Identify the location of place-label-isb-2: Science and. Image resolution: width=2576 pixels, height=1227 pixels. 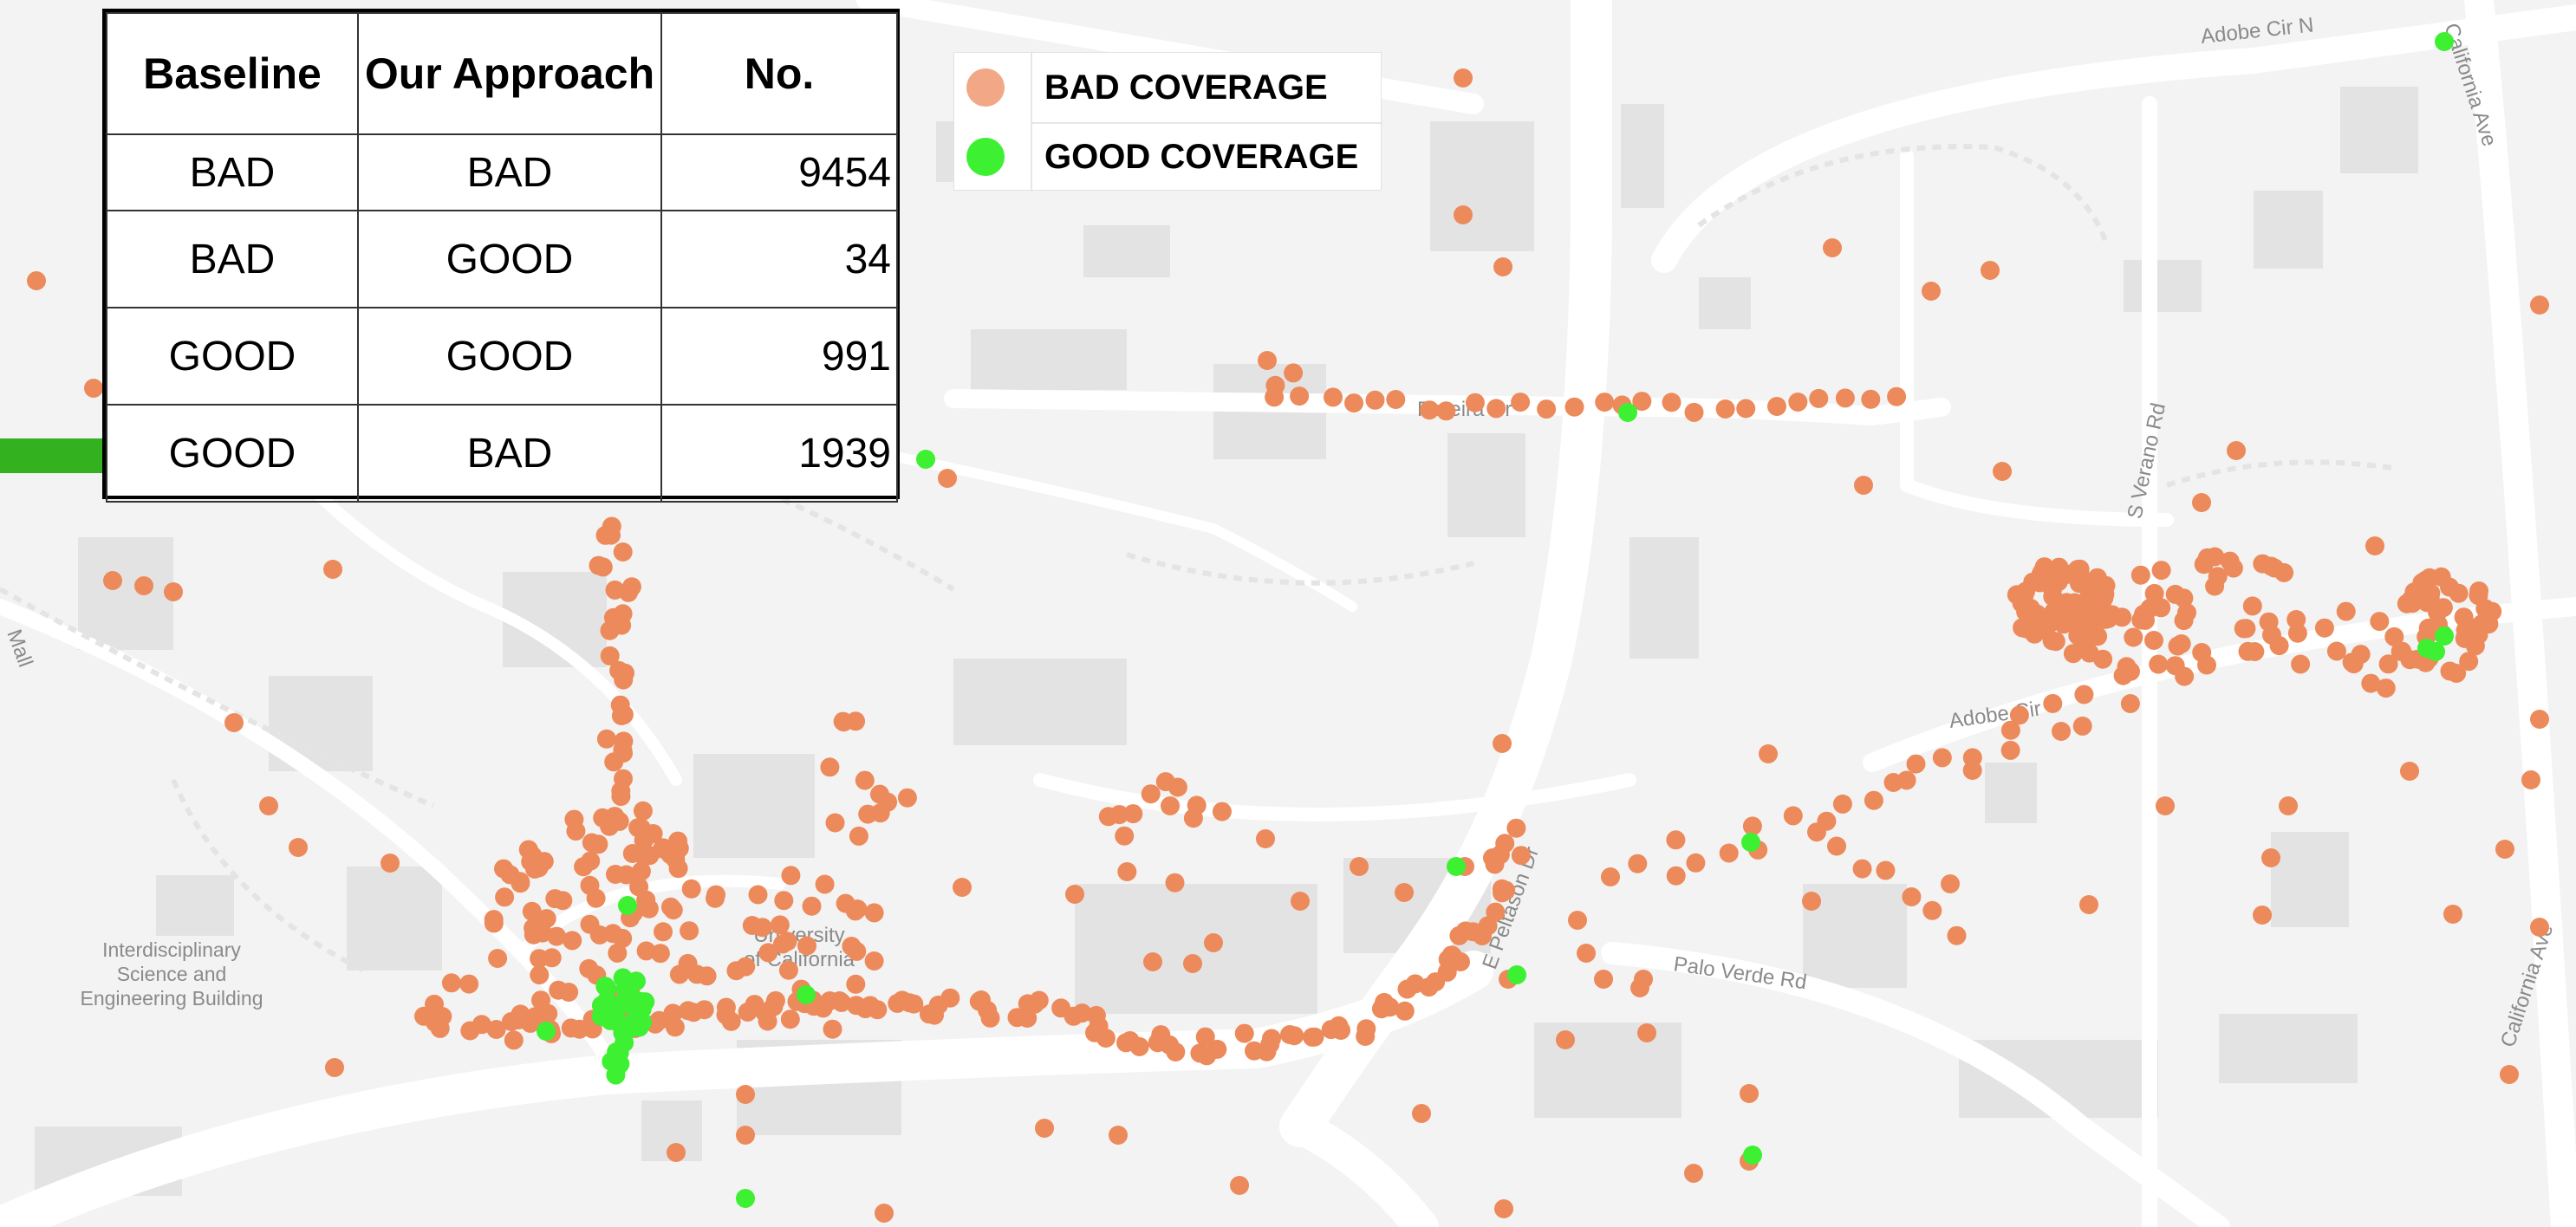
(172, 974).